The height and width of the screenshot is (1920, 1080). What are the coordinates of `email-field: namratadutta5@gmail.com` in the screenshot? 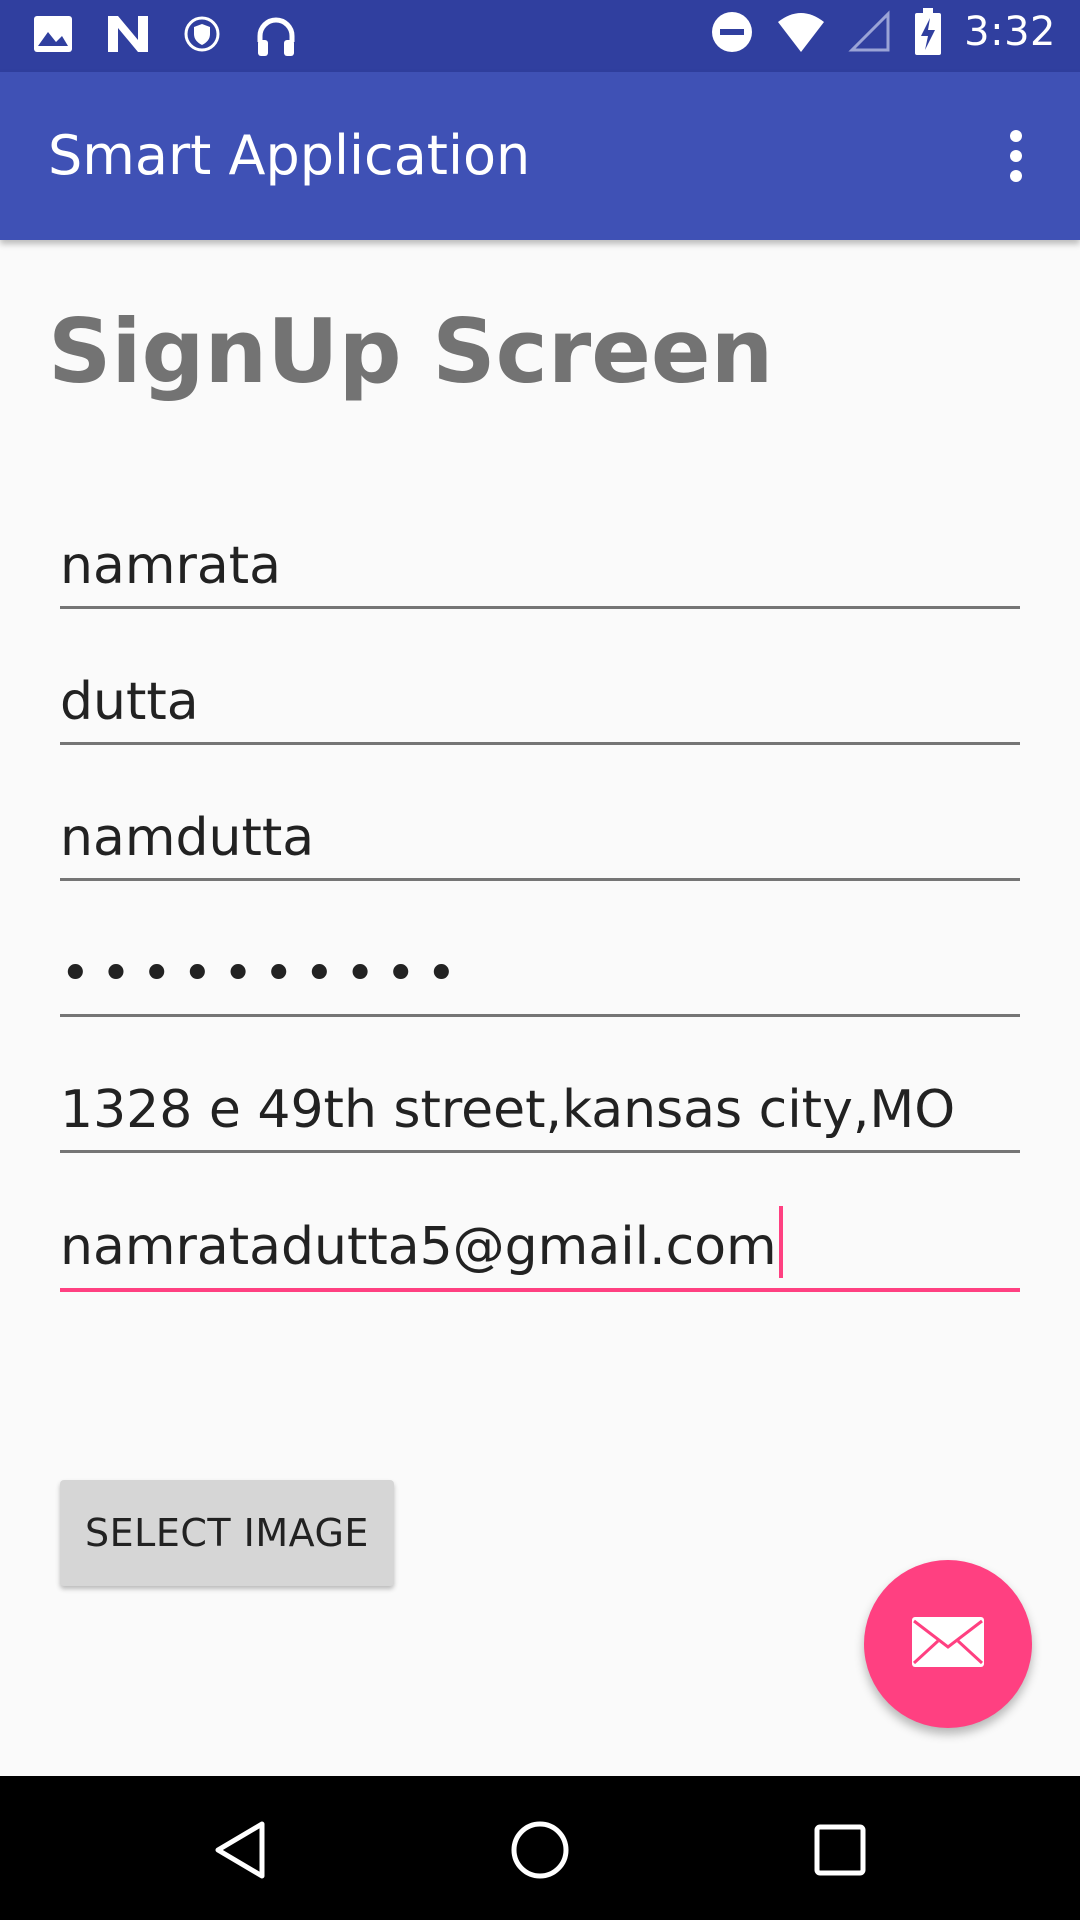 It's located at (540, 1249).